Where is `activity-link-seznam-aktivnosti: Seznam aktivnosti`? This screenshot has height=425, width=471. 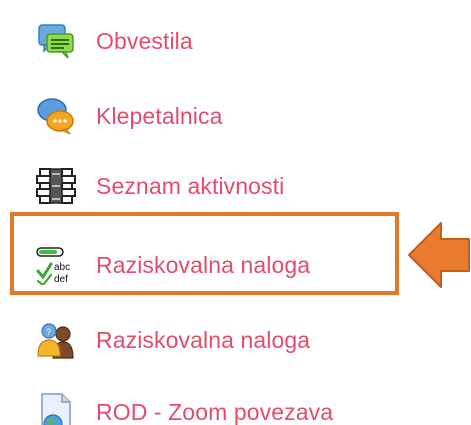
activity-link-seznam-aktivnosti: Seznam aktivnosti is located at coordinates (160, 186).